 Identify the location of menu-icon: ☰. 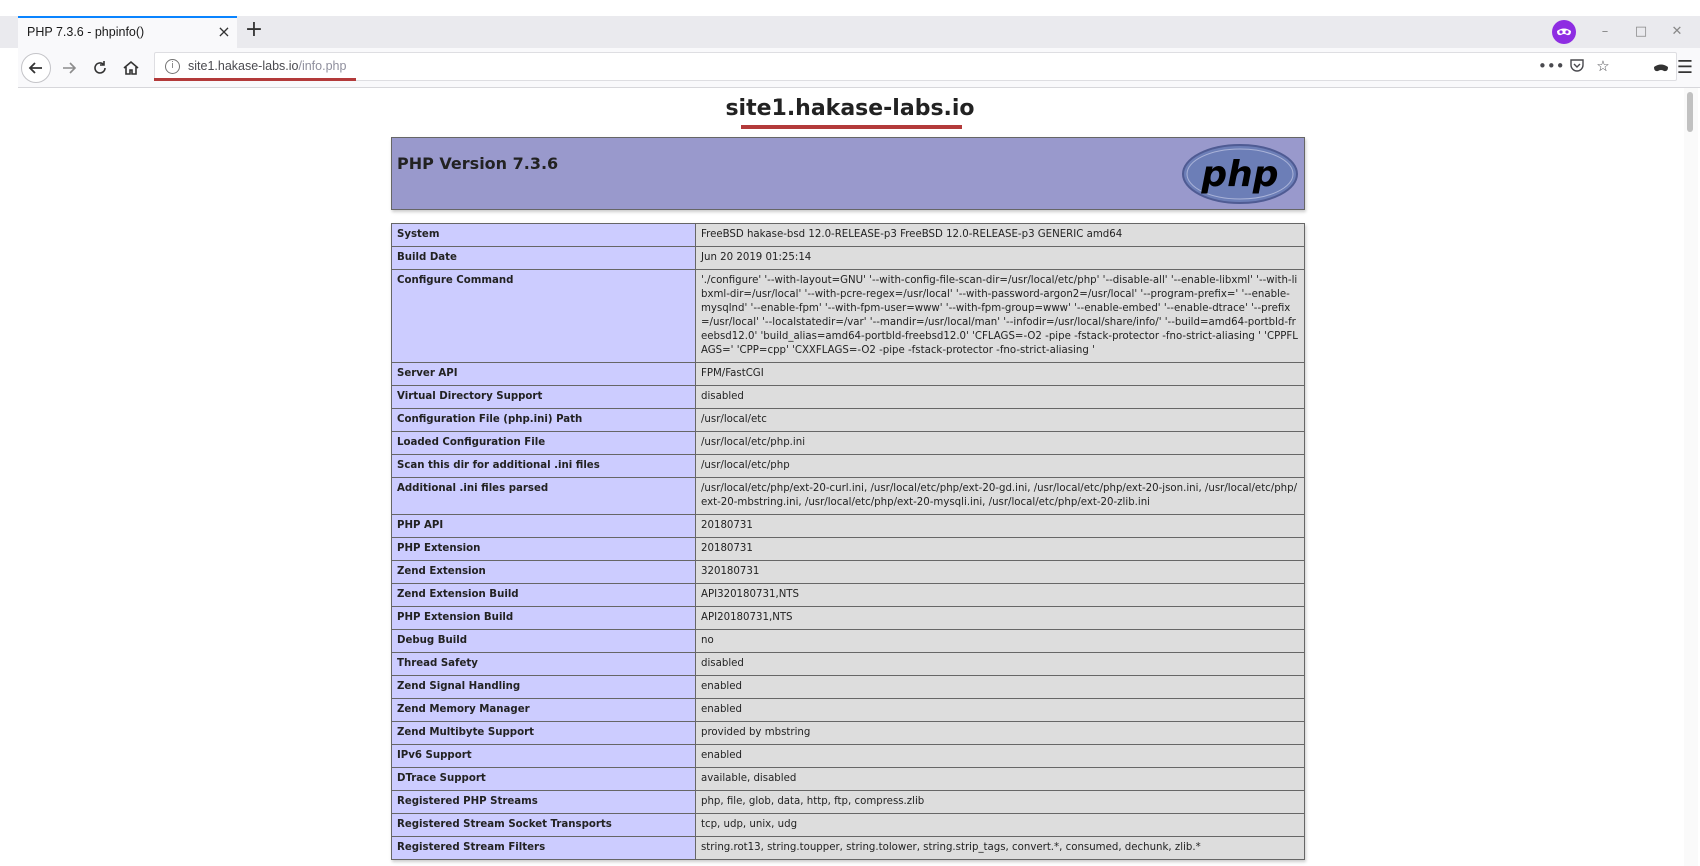
(1685, 68).